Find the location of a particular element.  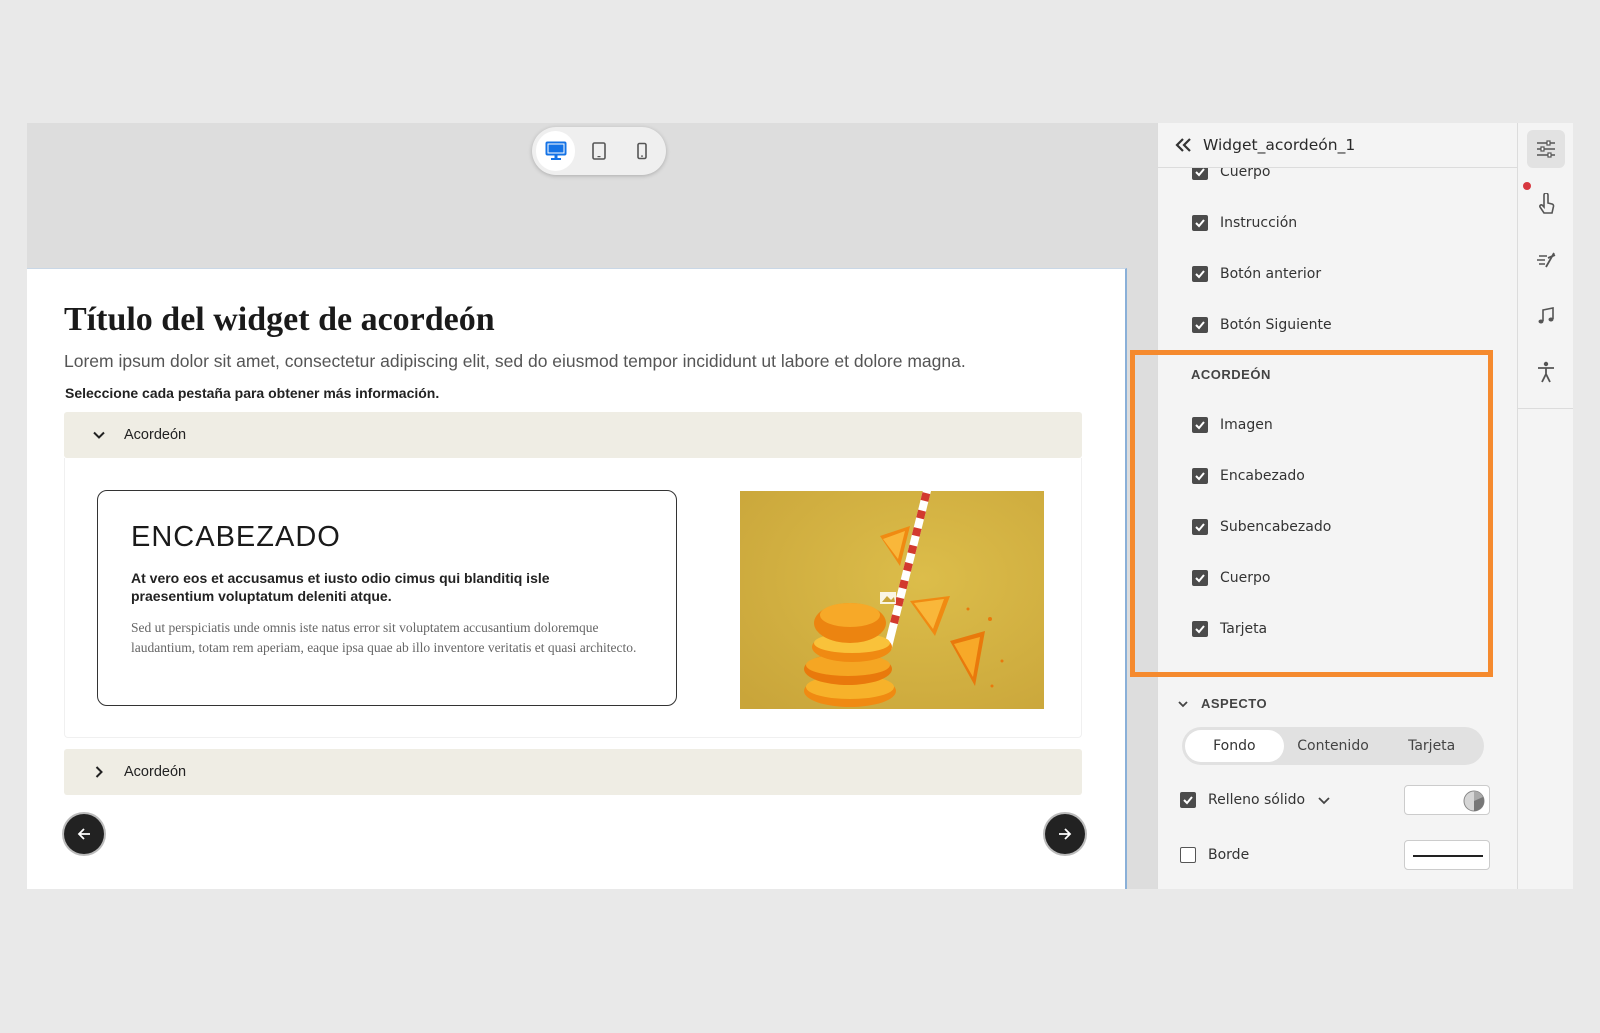

tab-contenido: Contenido is located at coordinates (1333, 746).